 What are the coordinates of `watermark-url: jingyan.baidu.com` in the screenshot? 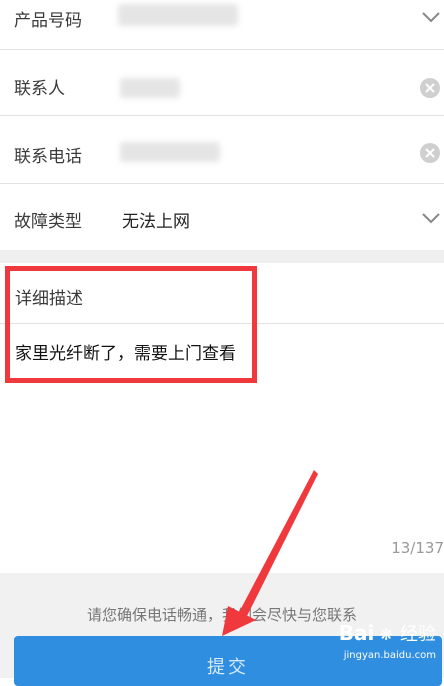 It's located at (389, 655).